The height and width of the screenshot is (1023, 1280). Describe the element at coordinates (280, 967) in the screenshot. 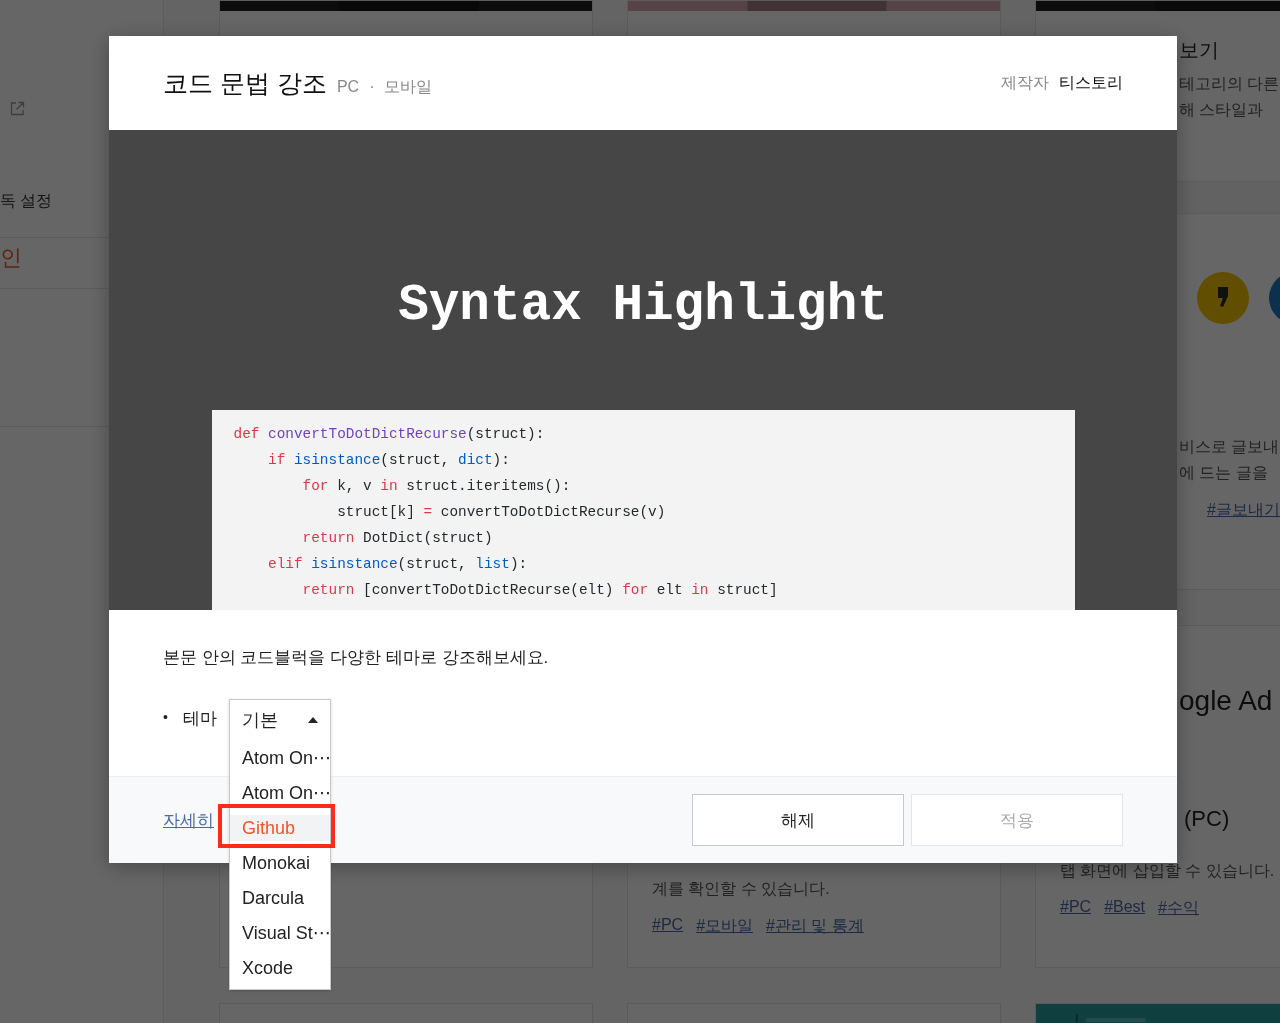

I see `dropdown-option: Xcode` at that location.